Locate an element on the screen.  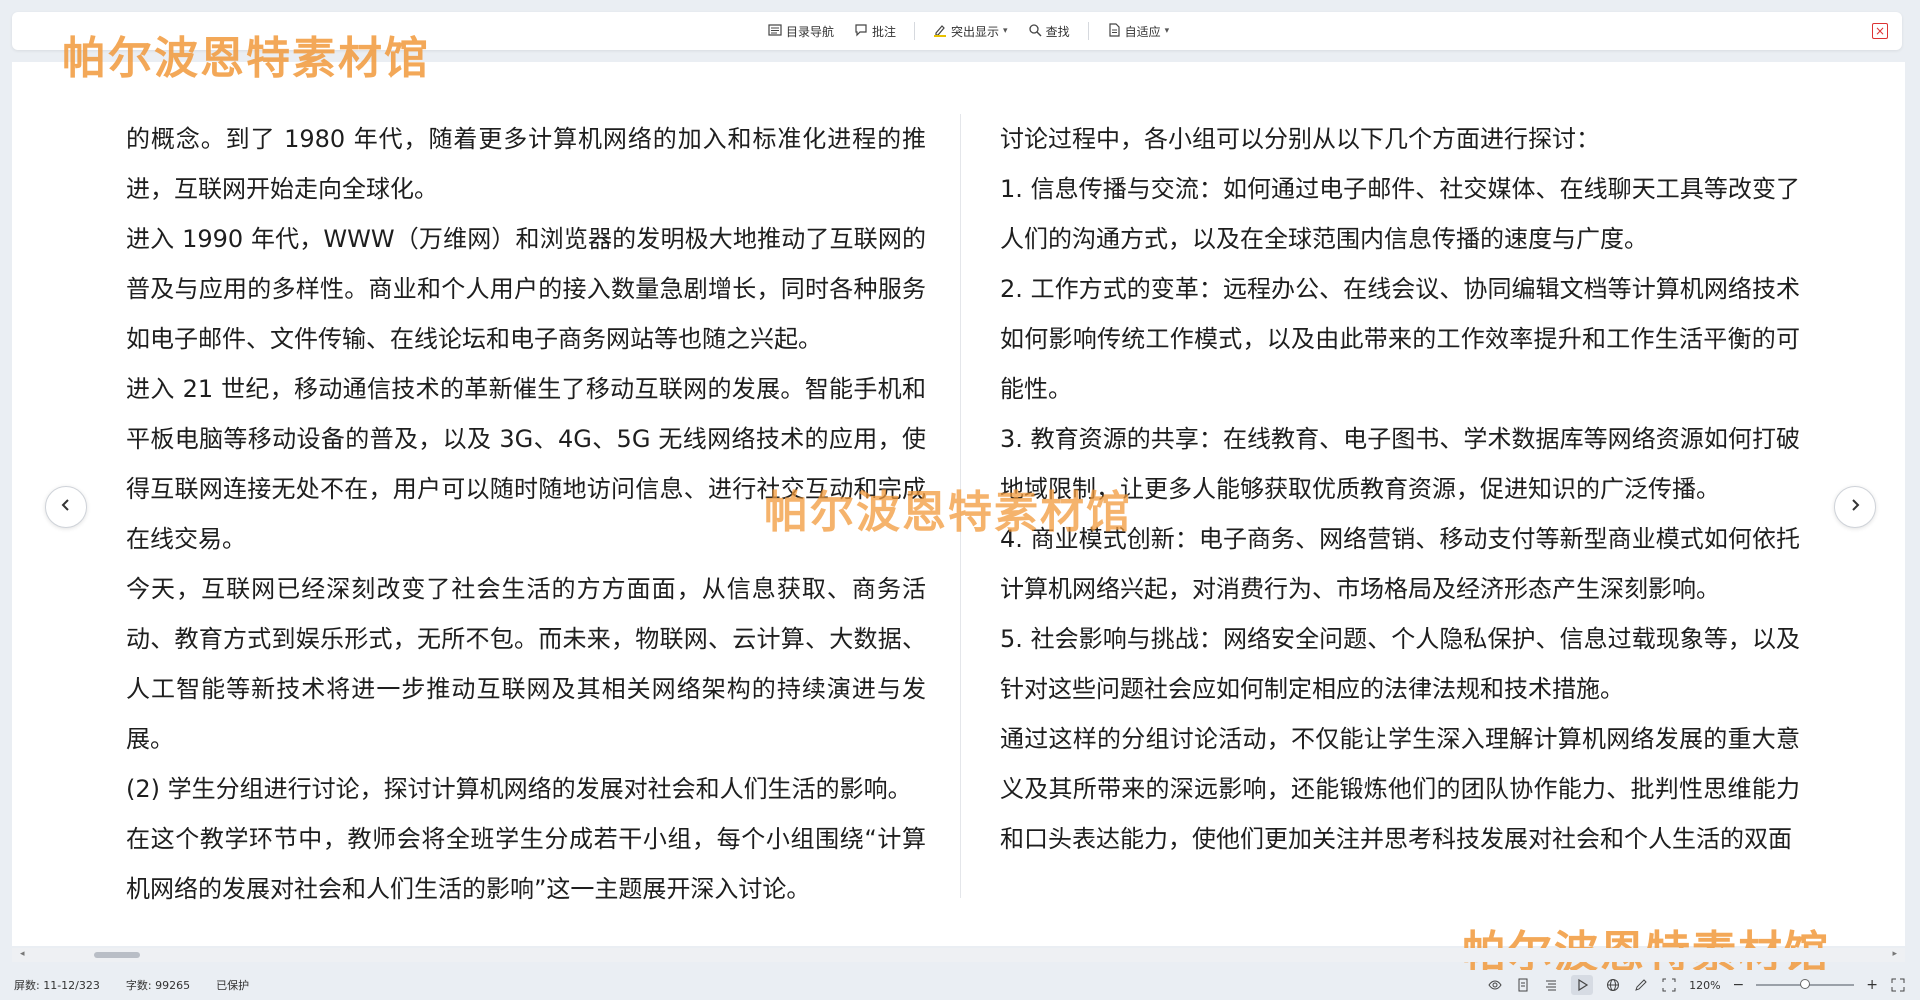
zoom-slider-knob is located at coordinates (1805, 984).